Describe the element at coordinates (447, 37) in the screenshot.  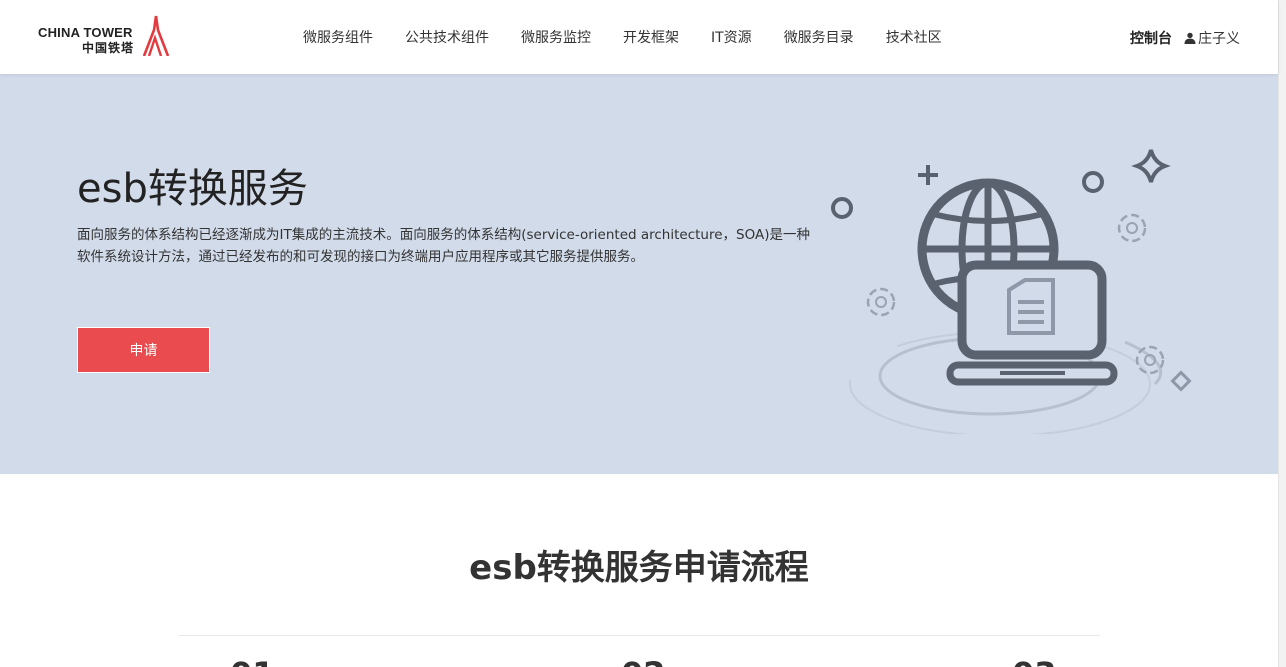
I see `nav-common-tech-components: 公共技术组件` at that location.